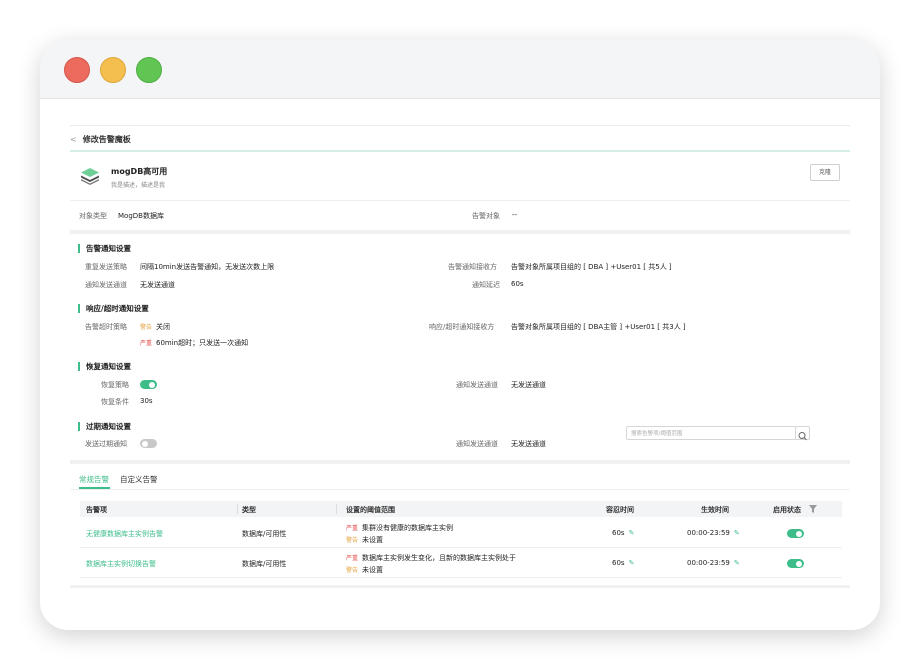  I want to click on search-icon, so click(802, 436).